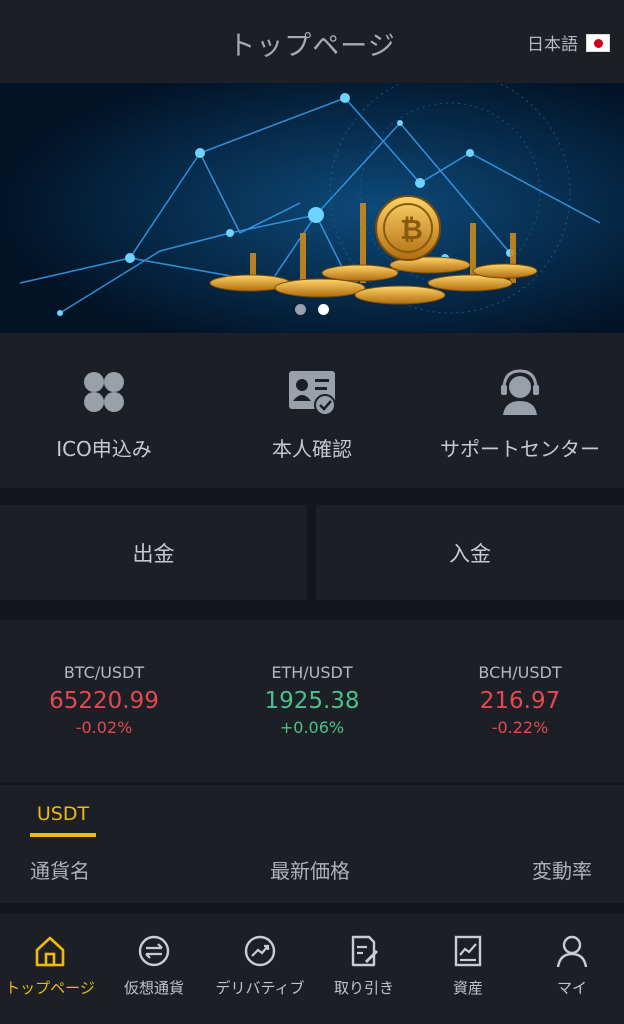 The height and width of the screenshot is (1024, 624). Describe the element at coordinates (468, 969) in the screenshot. I see `nav-item-assets: 資産` at that location.